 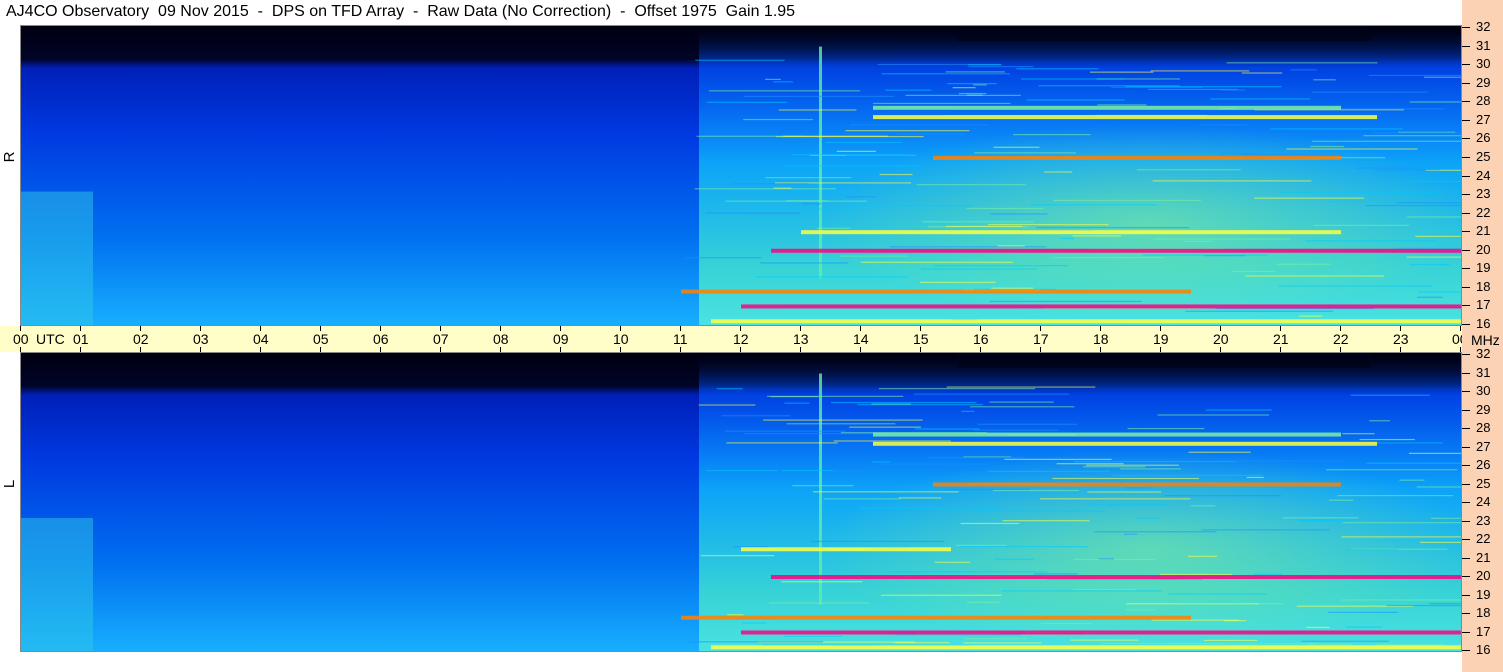 What do you see at coordinates (1483, 231) in the screenshot?
I see `freq-tick-label: 21` at bounding box center [1483, 231].